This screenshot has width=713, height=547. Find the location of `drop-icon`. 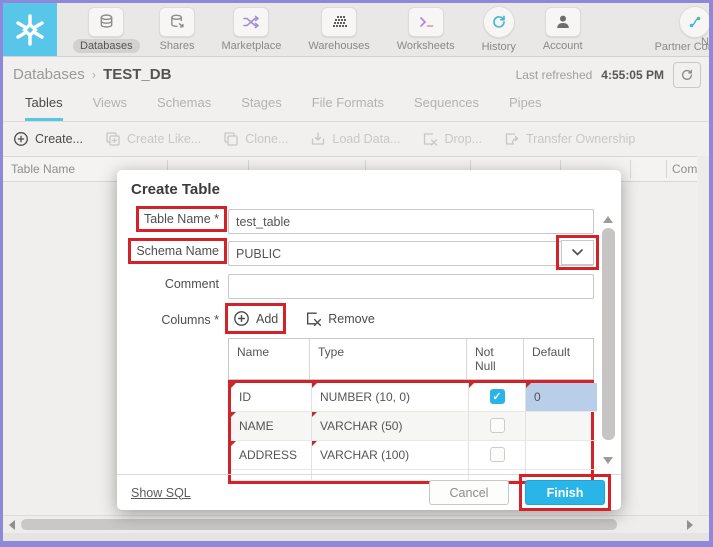

drop-icon is located at coordinates (431, 139).